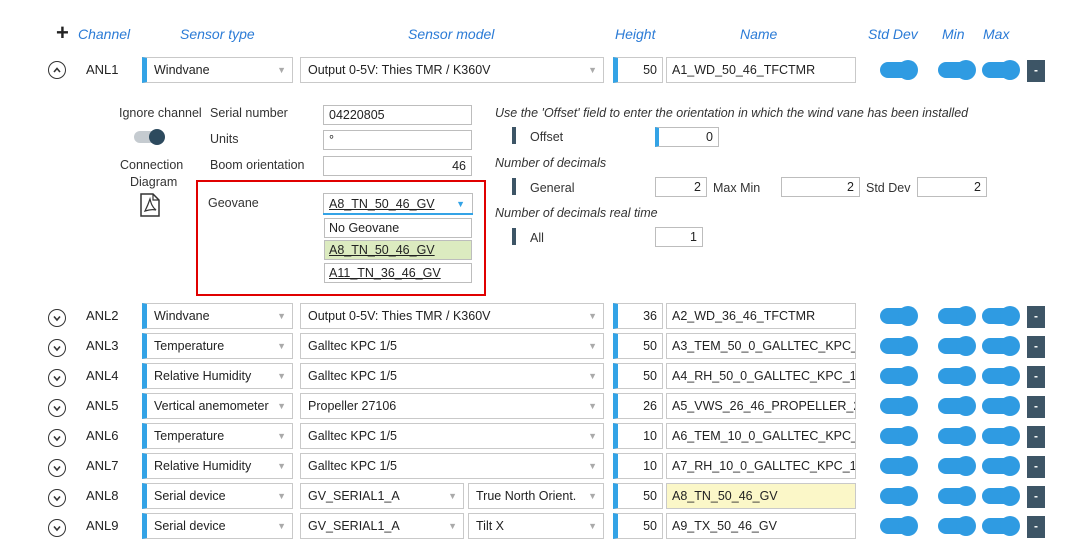 The image size is (1091, 541). I want to click on serial-variable-select: True North Orient. ▼, so click(536, 496).